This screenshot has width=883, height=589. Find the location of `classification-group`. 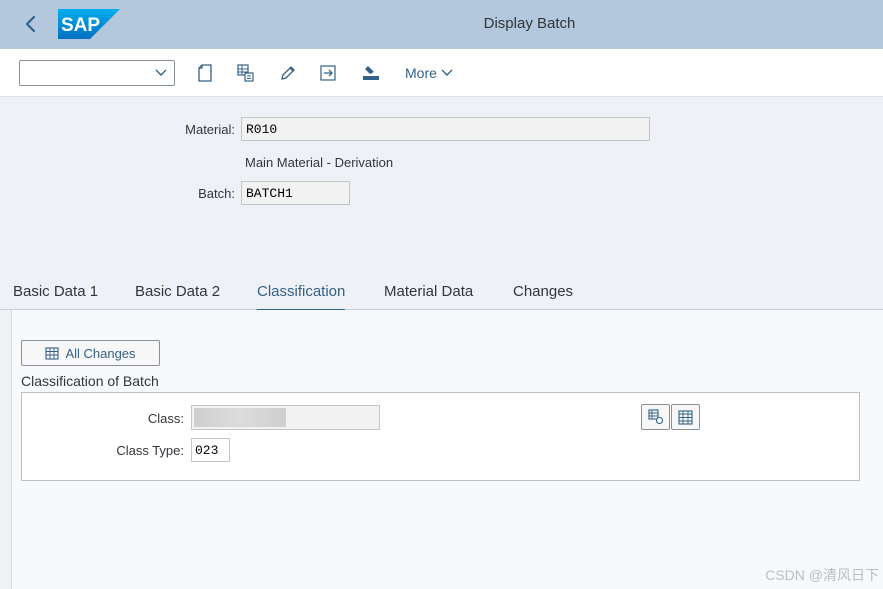

classification-group is located at coordinates (440, 436).